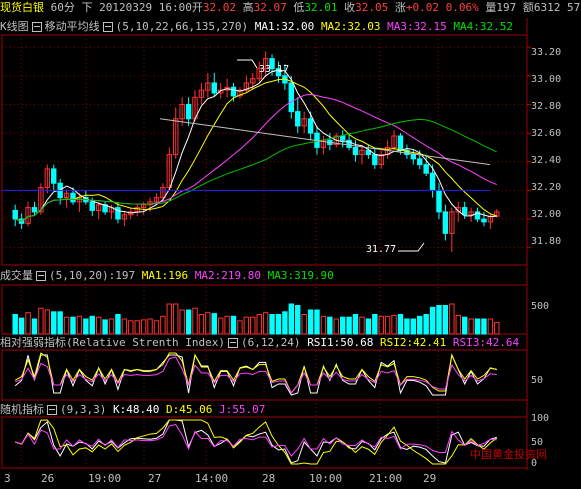 The width and height of the screenshot is (581, 489). I want to click on k-line, so click(256, 441).